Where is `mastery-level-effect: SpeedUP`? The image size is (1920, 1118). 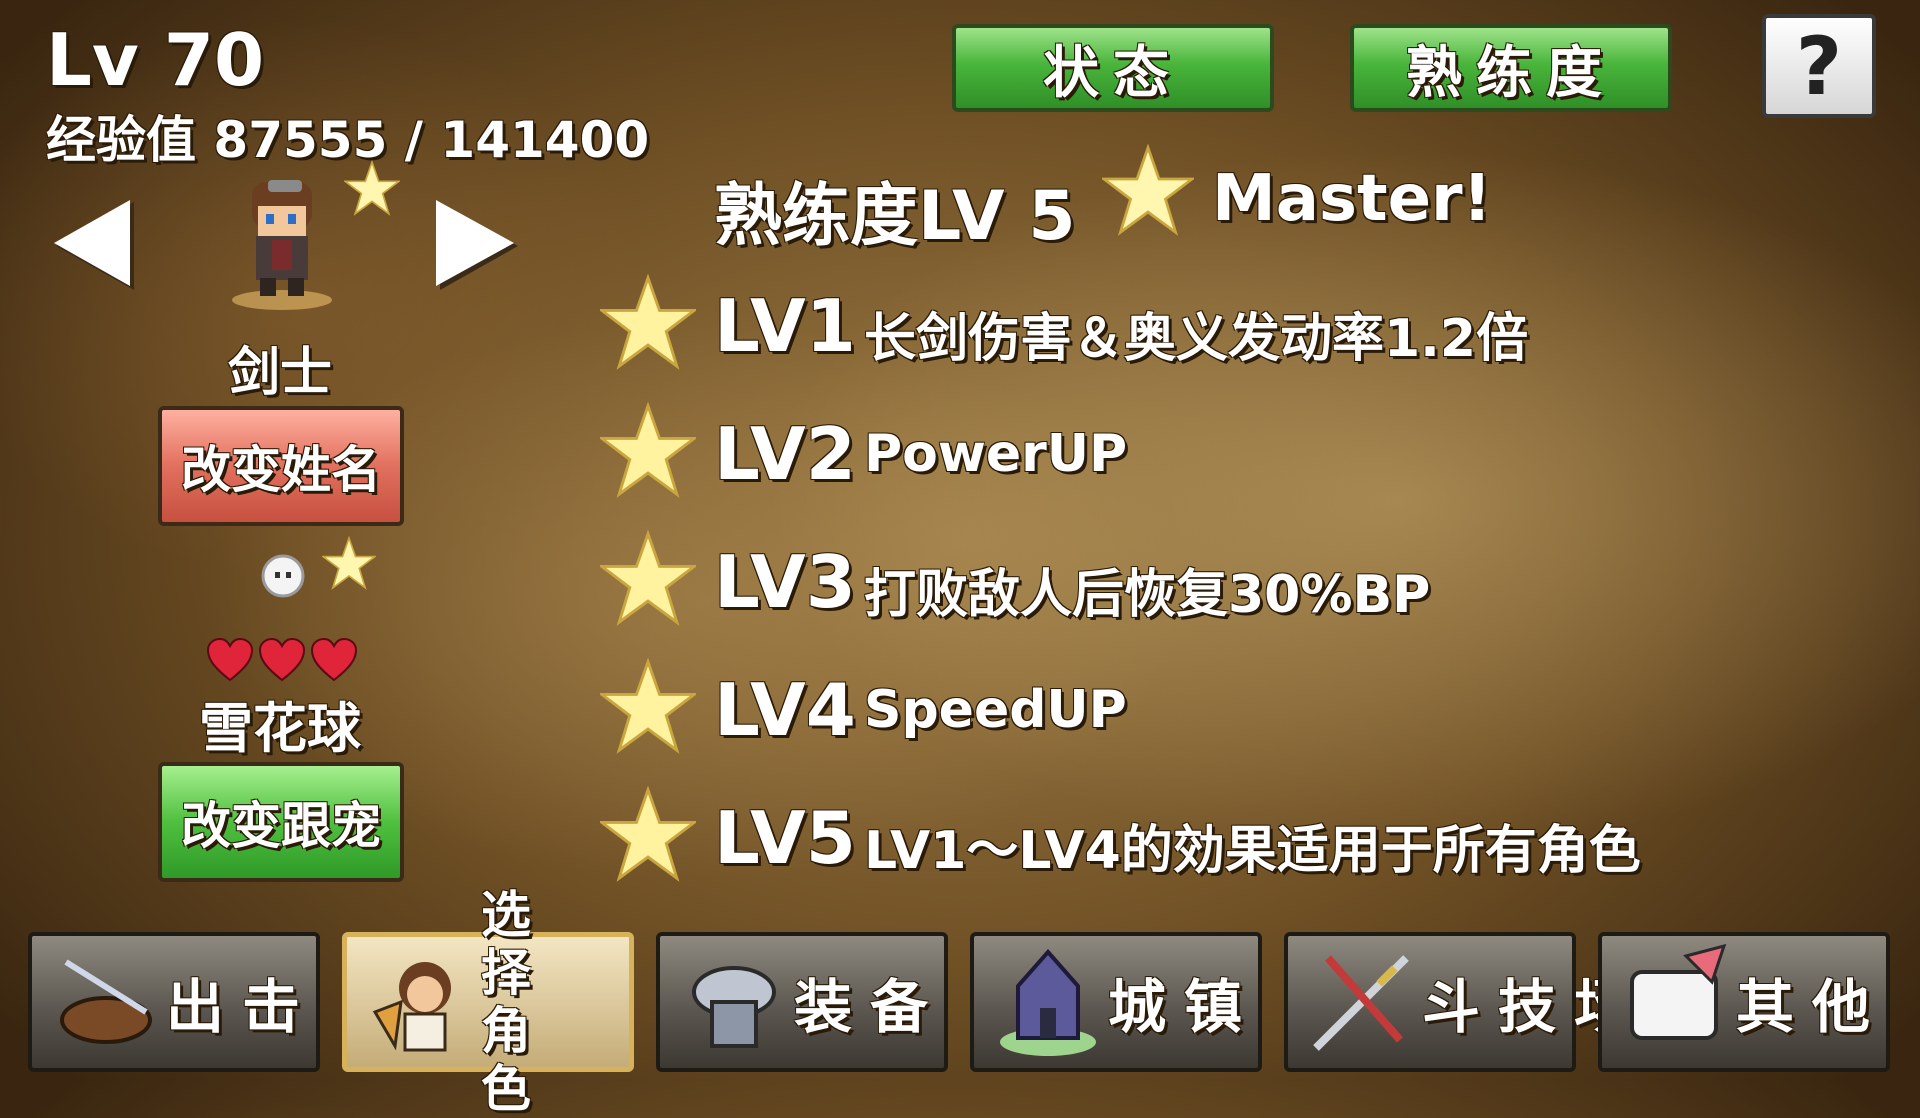
mastery-level-effect: SpeedUP is located at coordinates (995, 710).